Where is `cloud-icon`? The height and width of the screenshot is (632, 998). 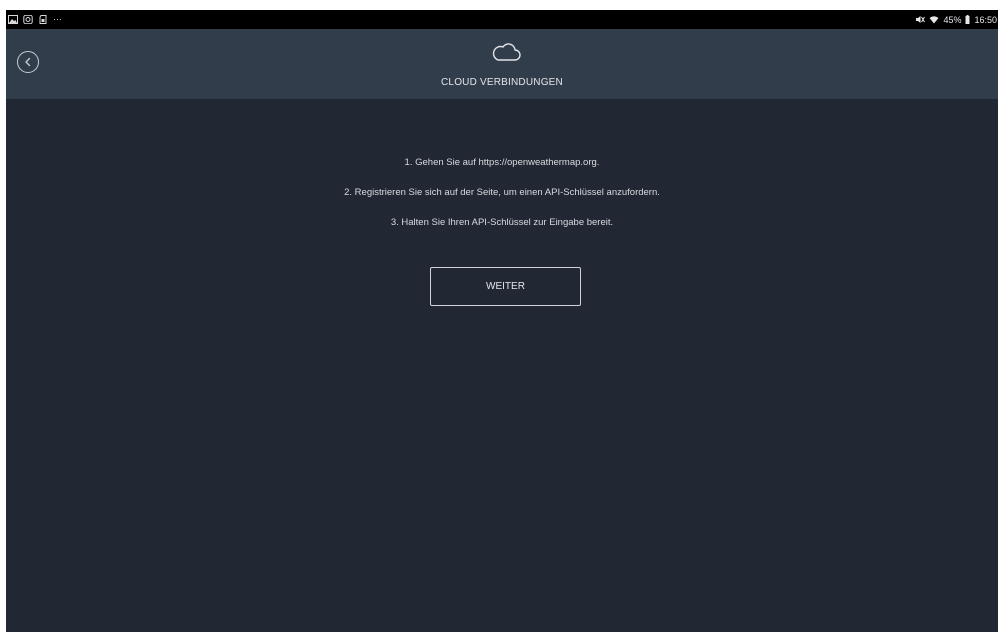 cloud-icon is located at coordinates (506, 52).